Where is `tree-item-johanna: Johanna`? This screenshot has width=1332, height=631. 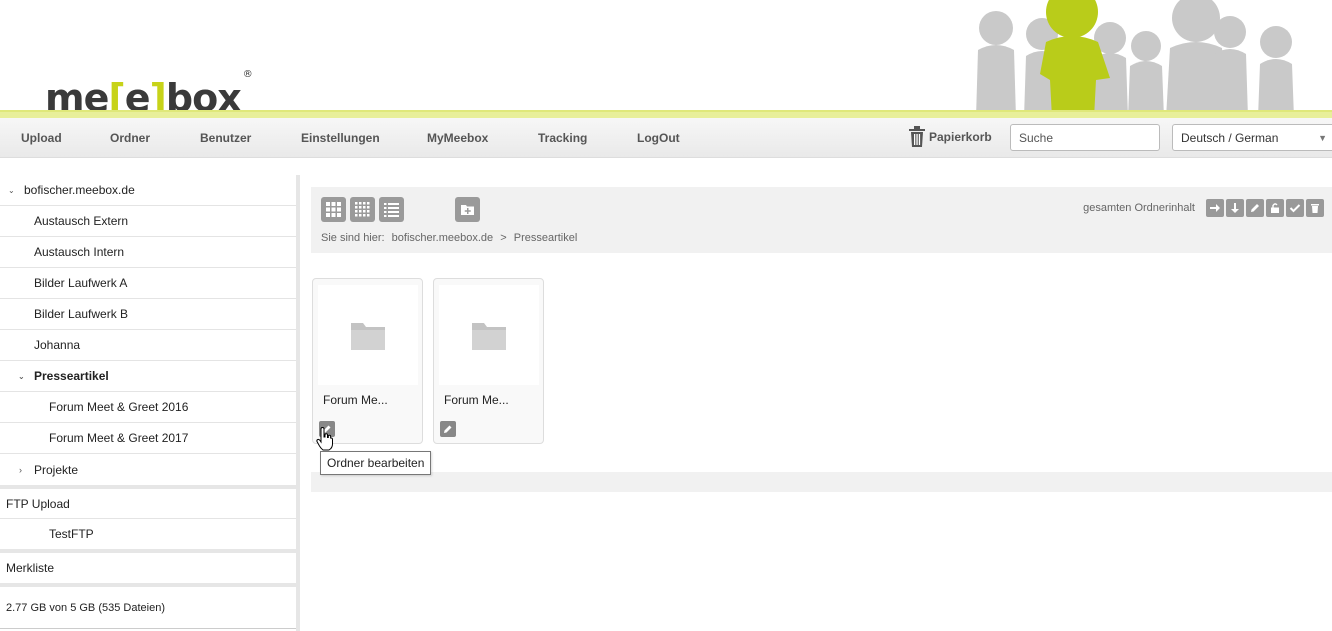
tree-item-johanna: Johanna is located at coordinates (148, 345).